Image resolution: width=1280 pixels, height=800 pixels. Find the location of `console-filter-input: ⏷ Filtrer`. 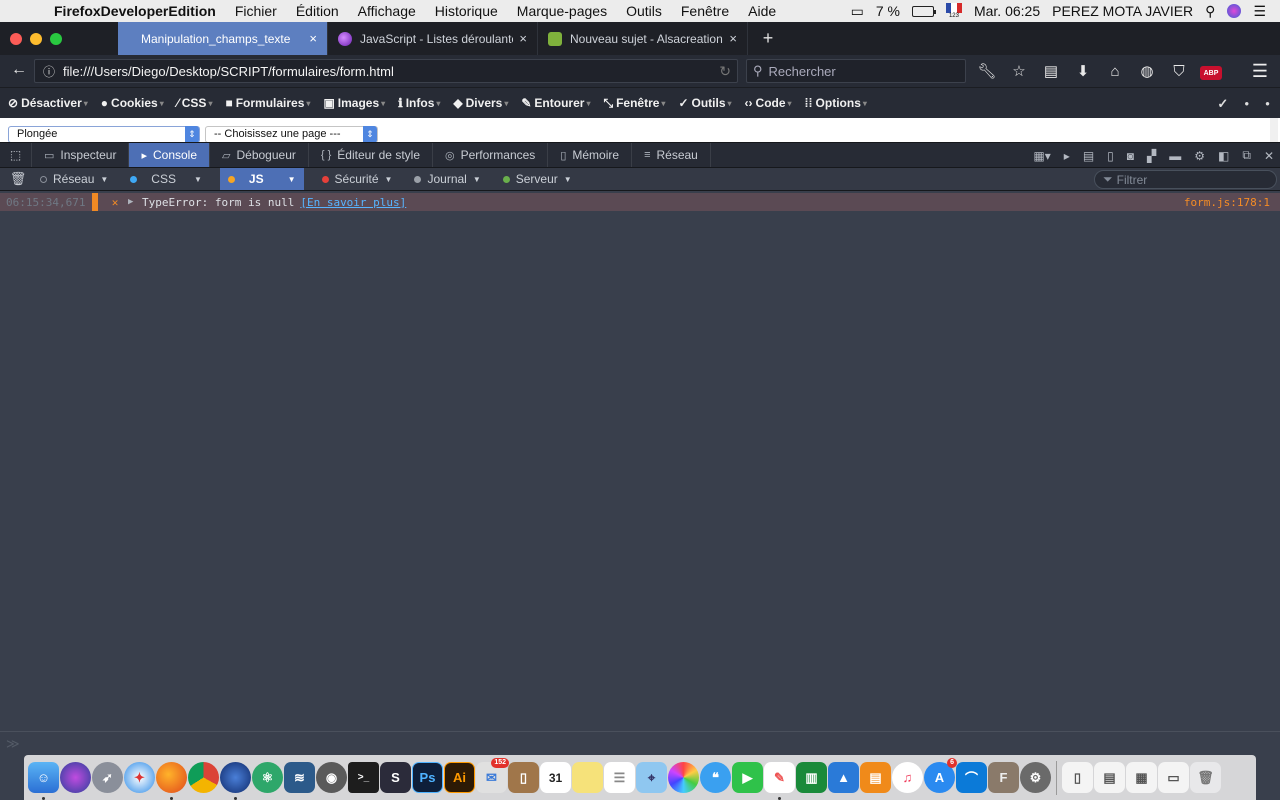

console-filter-input: ⏷ Filtrer is located at coordinates (1185, 179).